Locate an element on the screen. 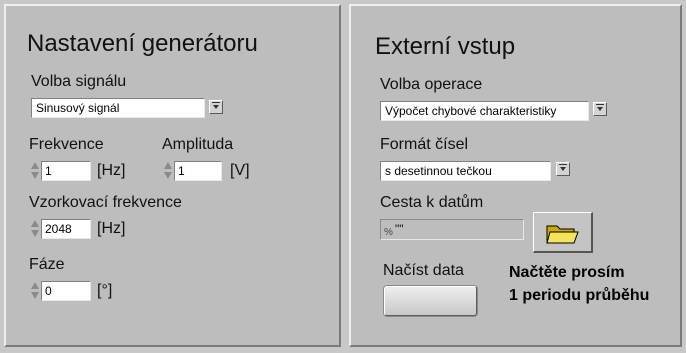  amplitude-spinner is located at coordinates (168, 171).